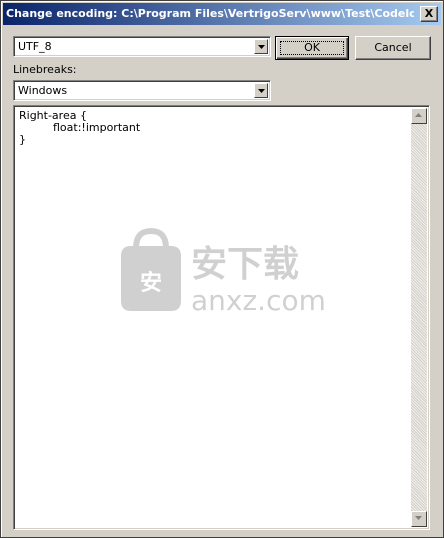  What do you see at coordinates (142, 90) in the screenshot?
I see `linebreaks-select: Windows` at bounding box center [142, 90].